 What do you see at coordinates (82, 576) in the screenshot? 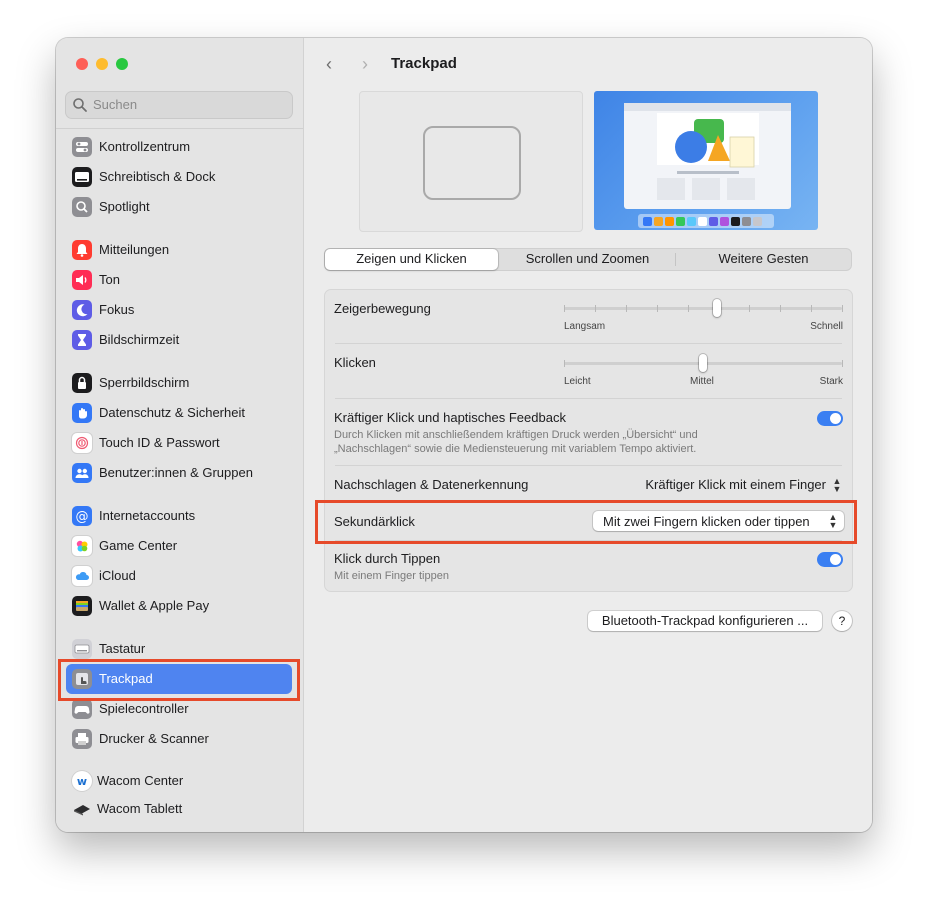
I see `icloud-icon` at bounding box center [82, 576].